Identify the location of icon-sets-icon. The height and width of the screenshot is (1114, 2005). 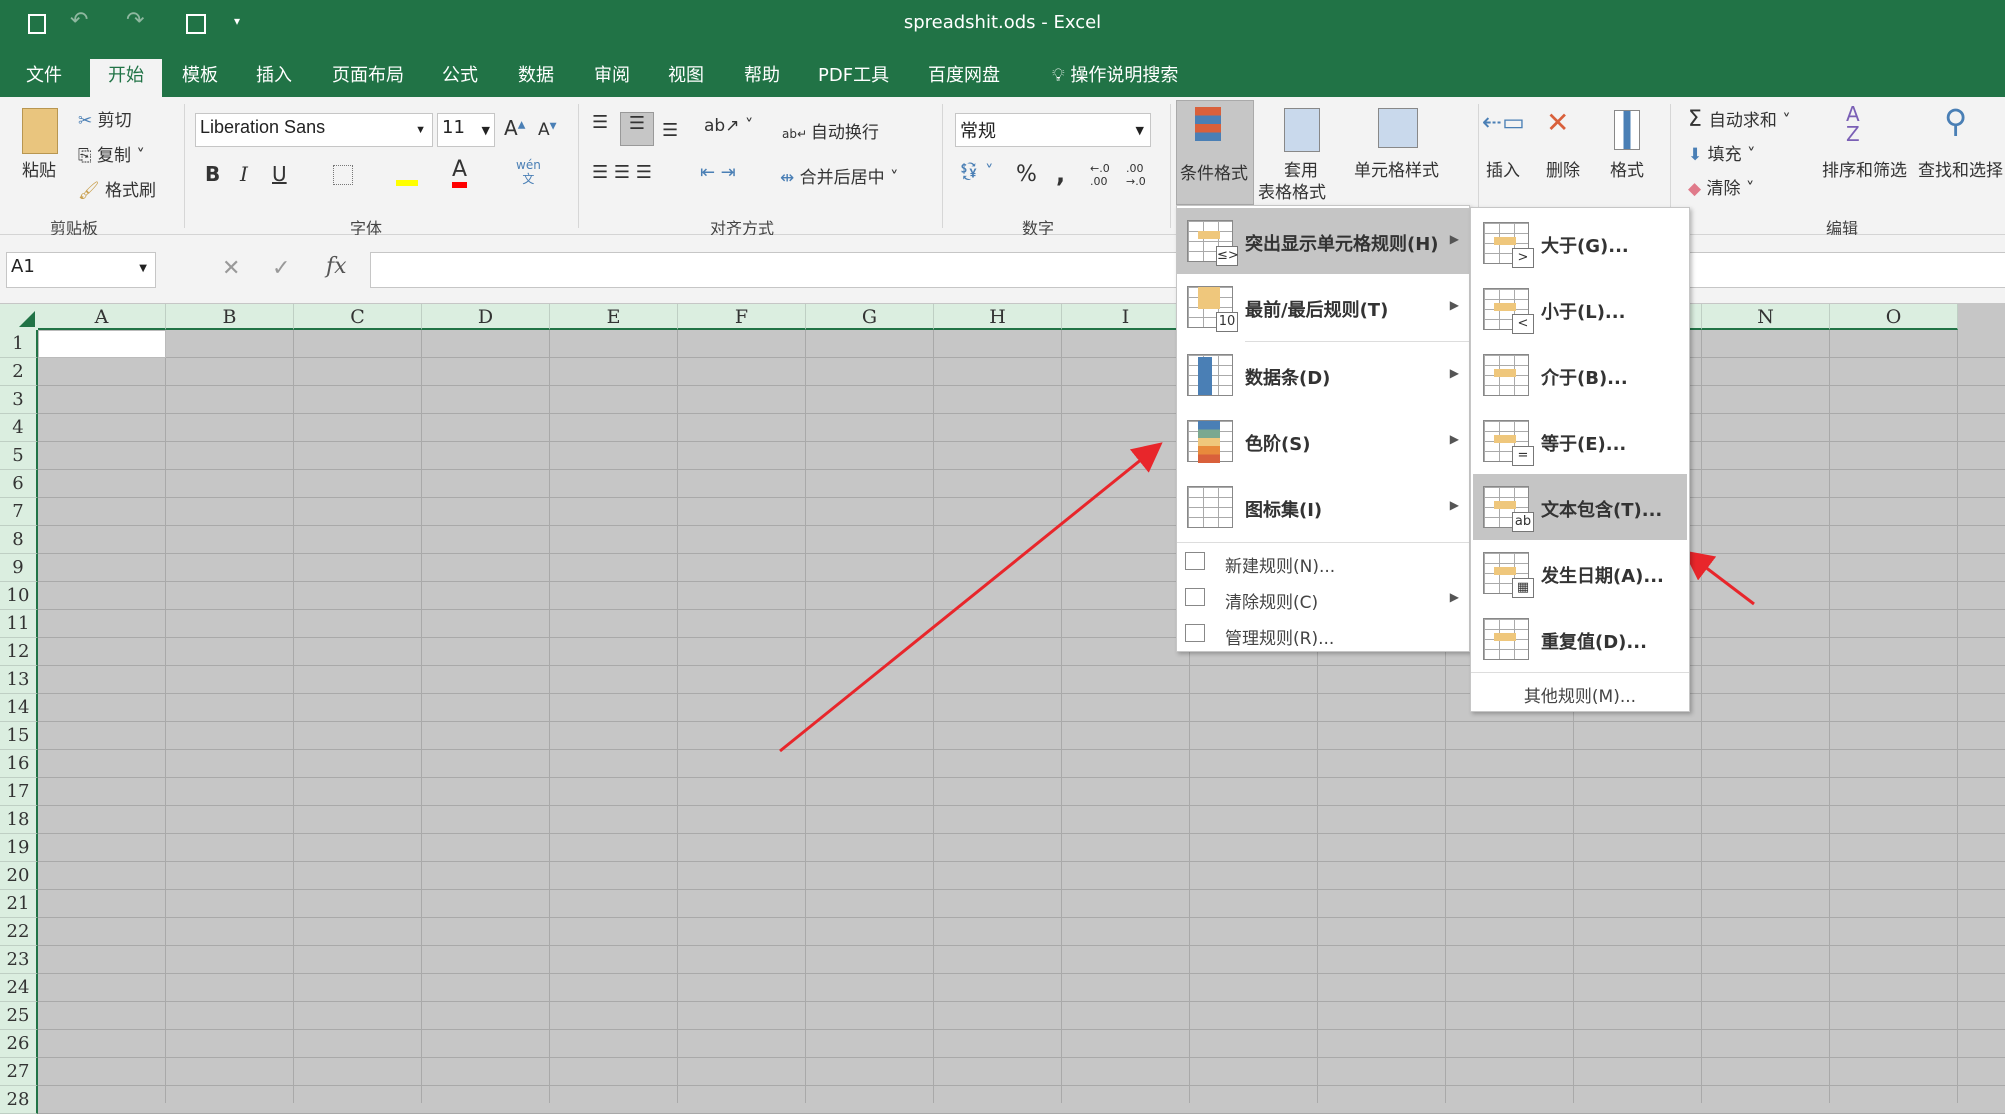
(1210, 507).